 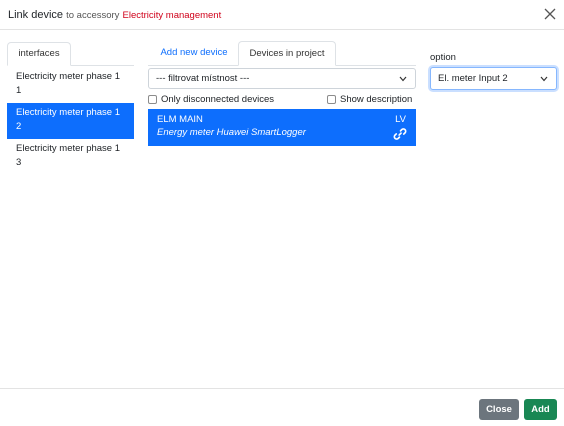 What do you see at coordinates (203, 78) in the screenshot?
I see `room-filter-value: --- filtrovat místnost ---` at bounding box center [203, 78].